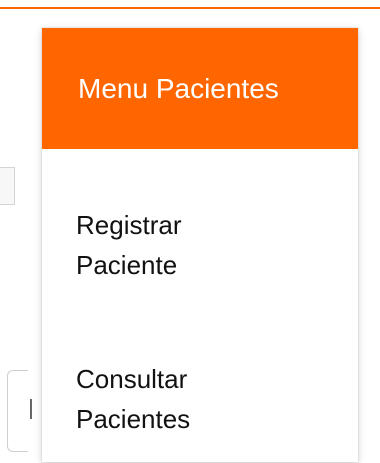 The width and height of the screenshot is (380, 463). What do you see at coordinates (31, 409) in the screenshot?
I see `text-caret` at bounding box center [31, 409].